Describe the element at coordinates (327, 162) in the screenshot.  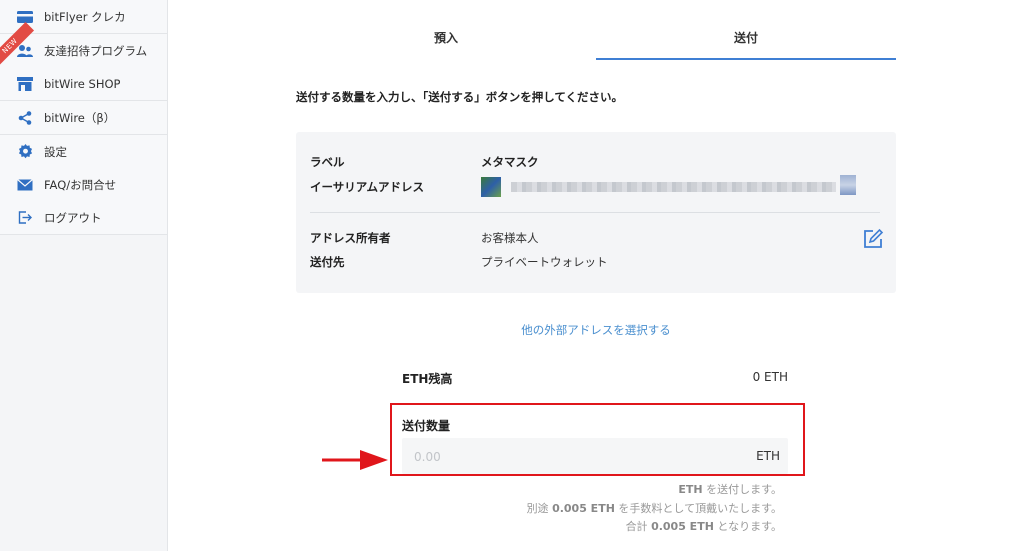
I see `label-key: ラベル` at that location.